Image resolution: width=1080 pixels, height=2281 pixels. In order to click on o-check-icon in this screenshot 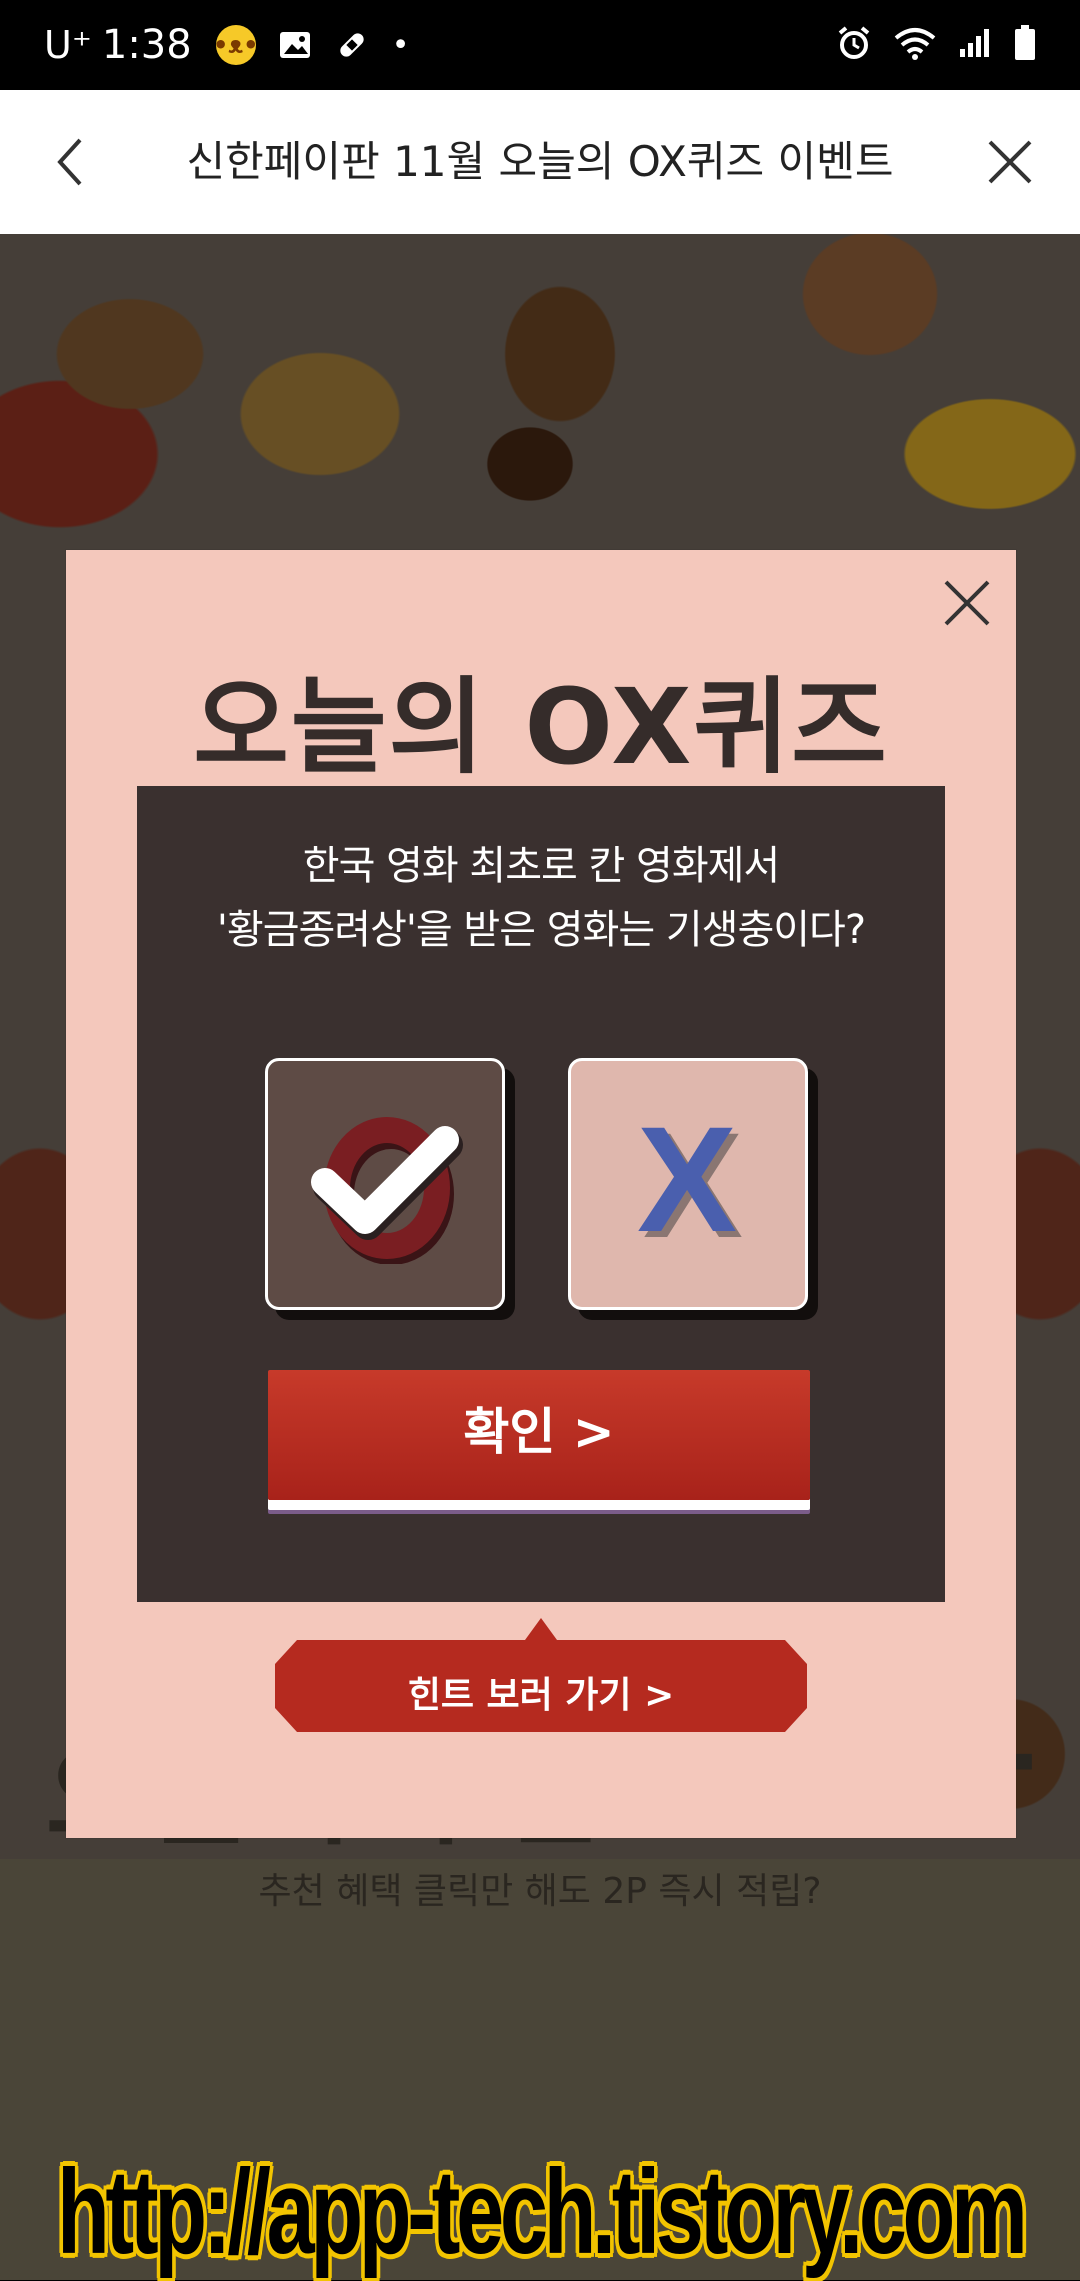, I will do `click(387, 1190)`.